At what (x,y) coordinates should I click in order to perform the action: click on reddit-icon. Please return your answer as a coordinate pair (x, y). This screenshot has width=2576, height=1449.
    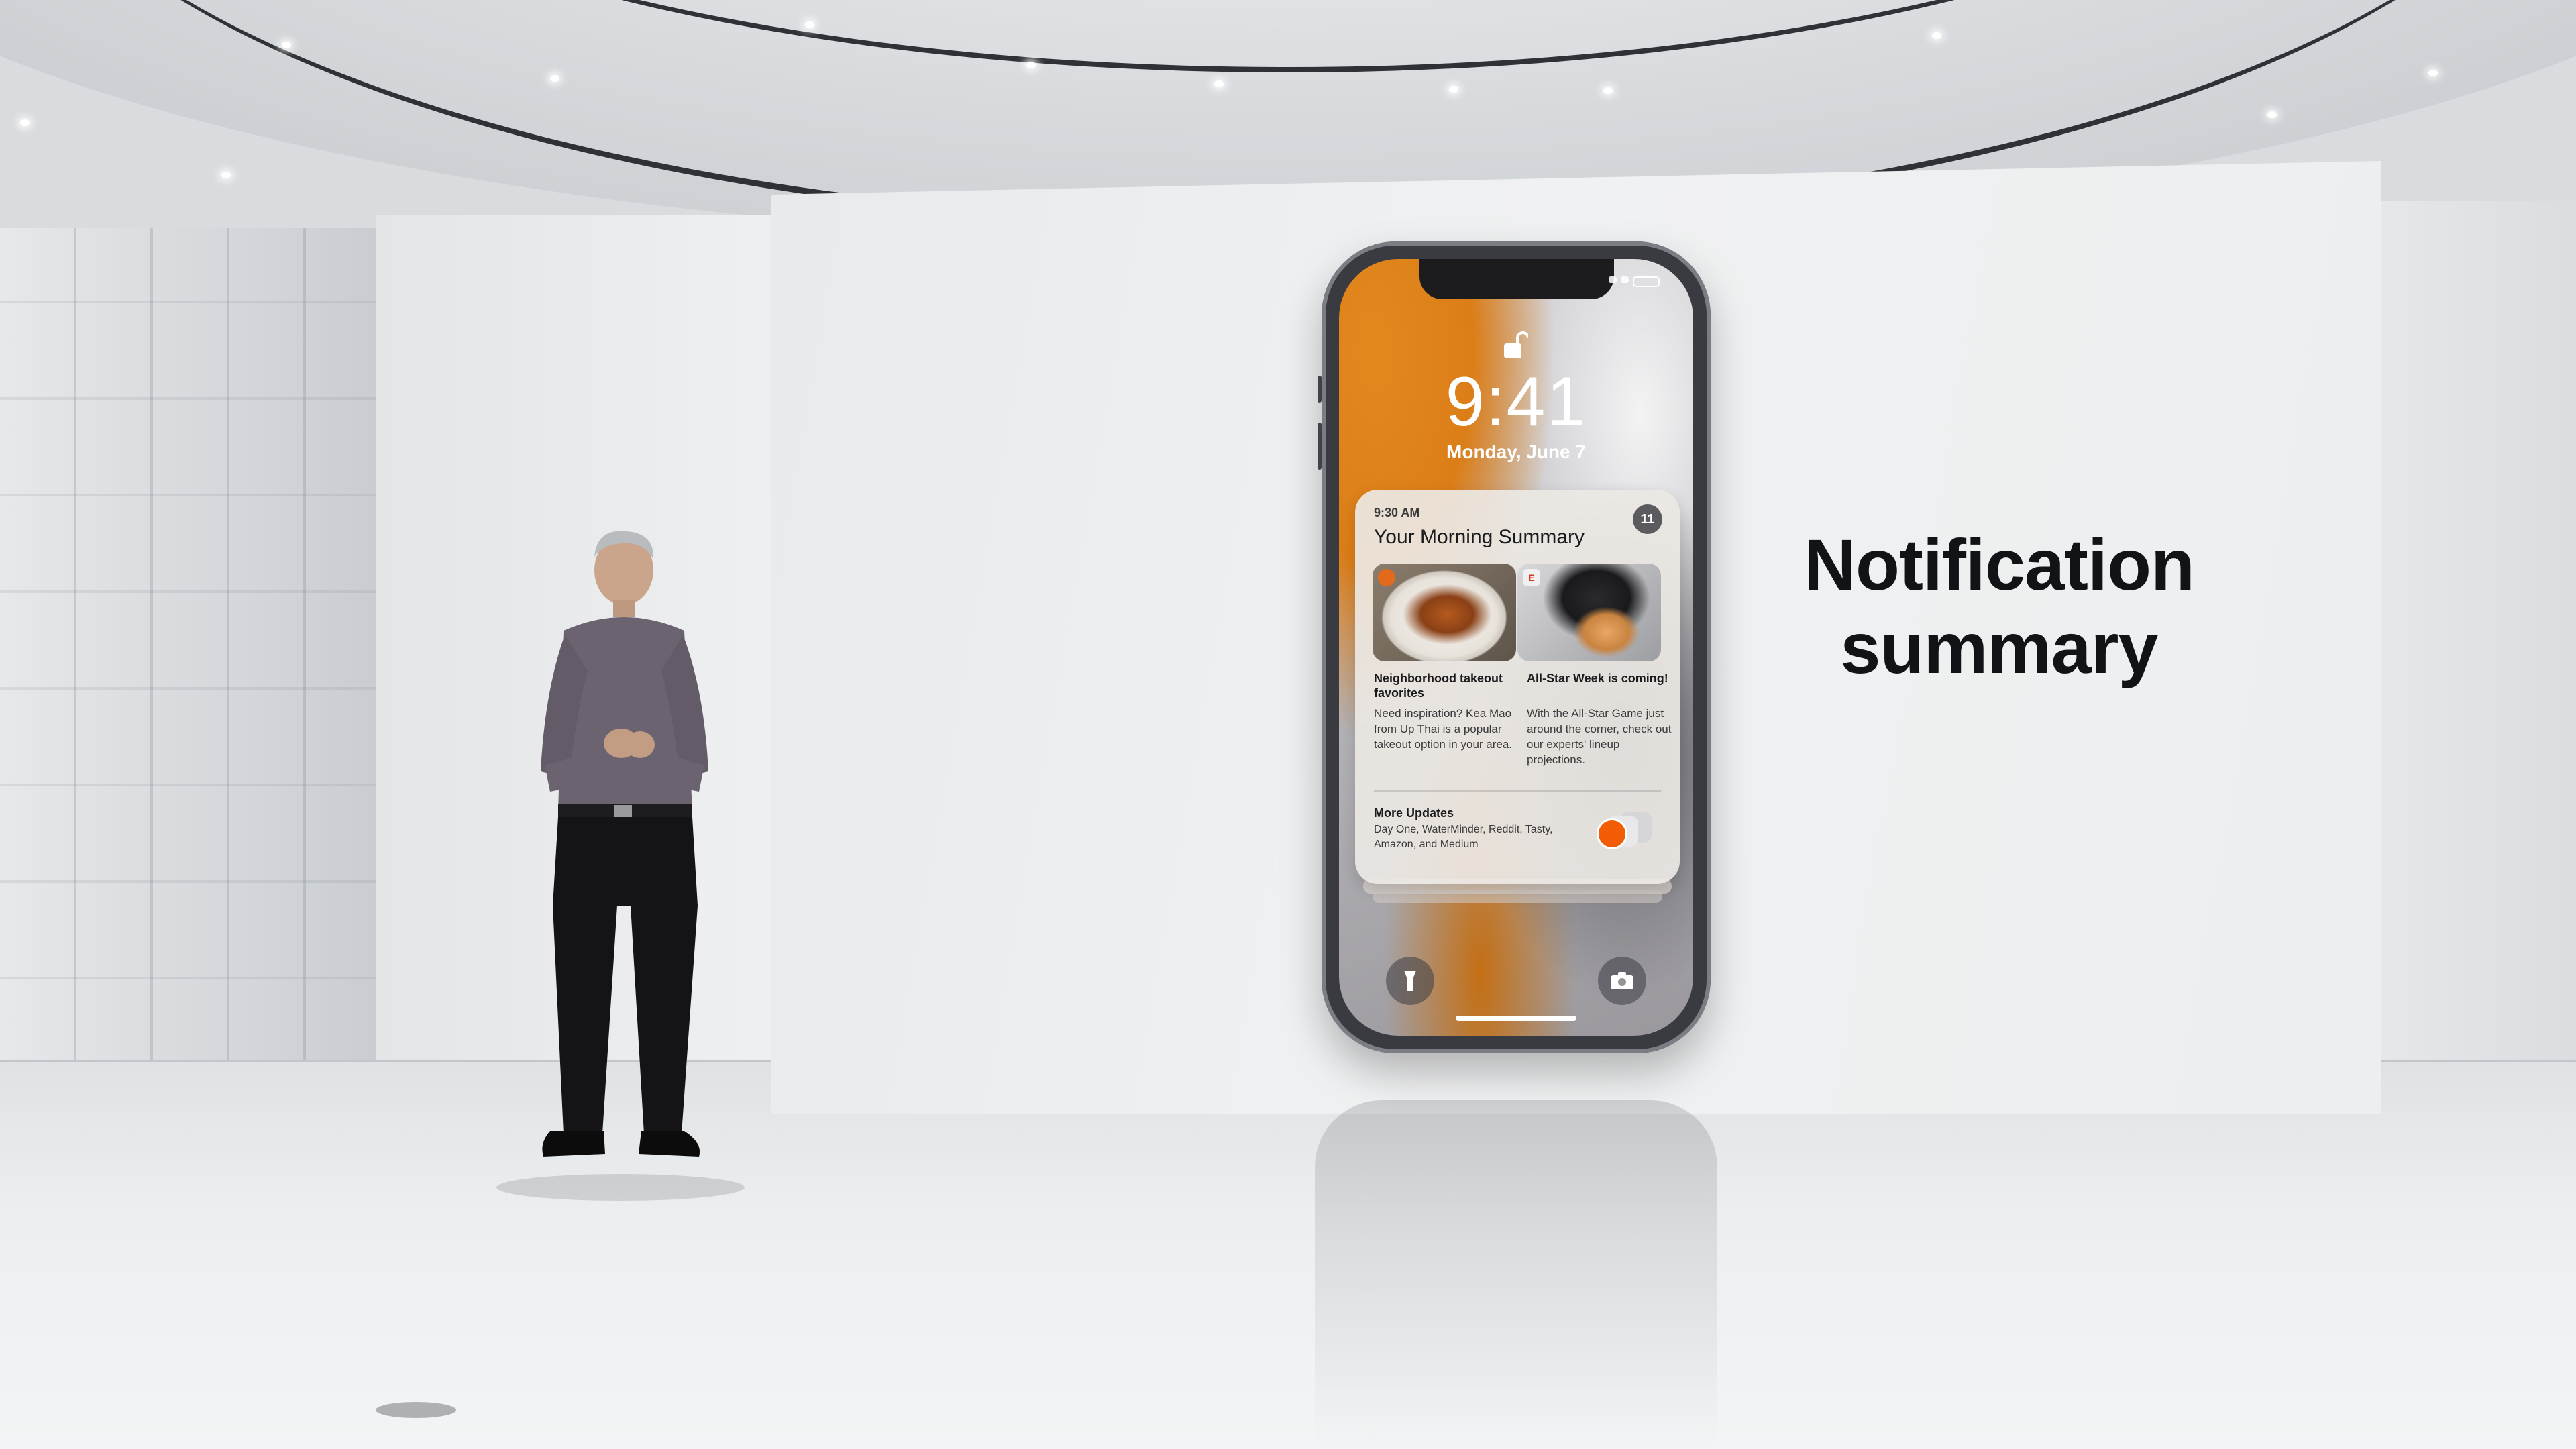
    Looking at the image, I should click on (1612, 833).